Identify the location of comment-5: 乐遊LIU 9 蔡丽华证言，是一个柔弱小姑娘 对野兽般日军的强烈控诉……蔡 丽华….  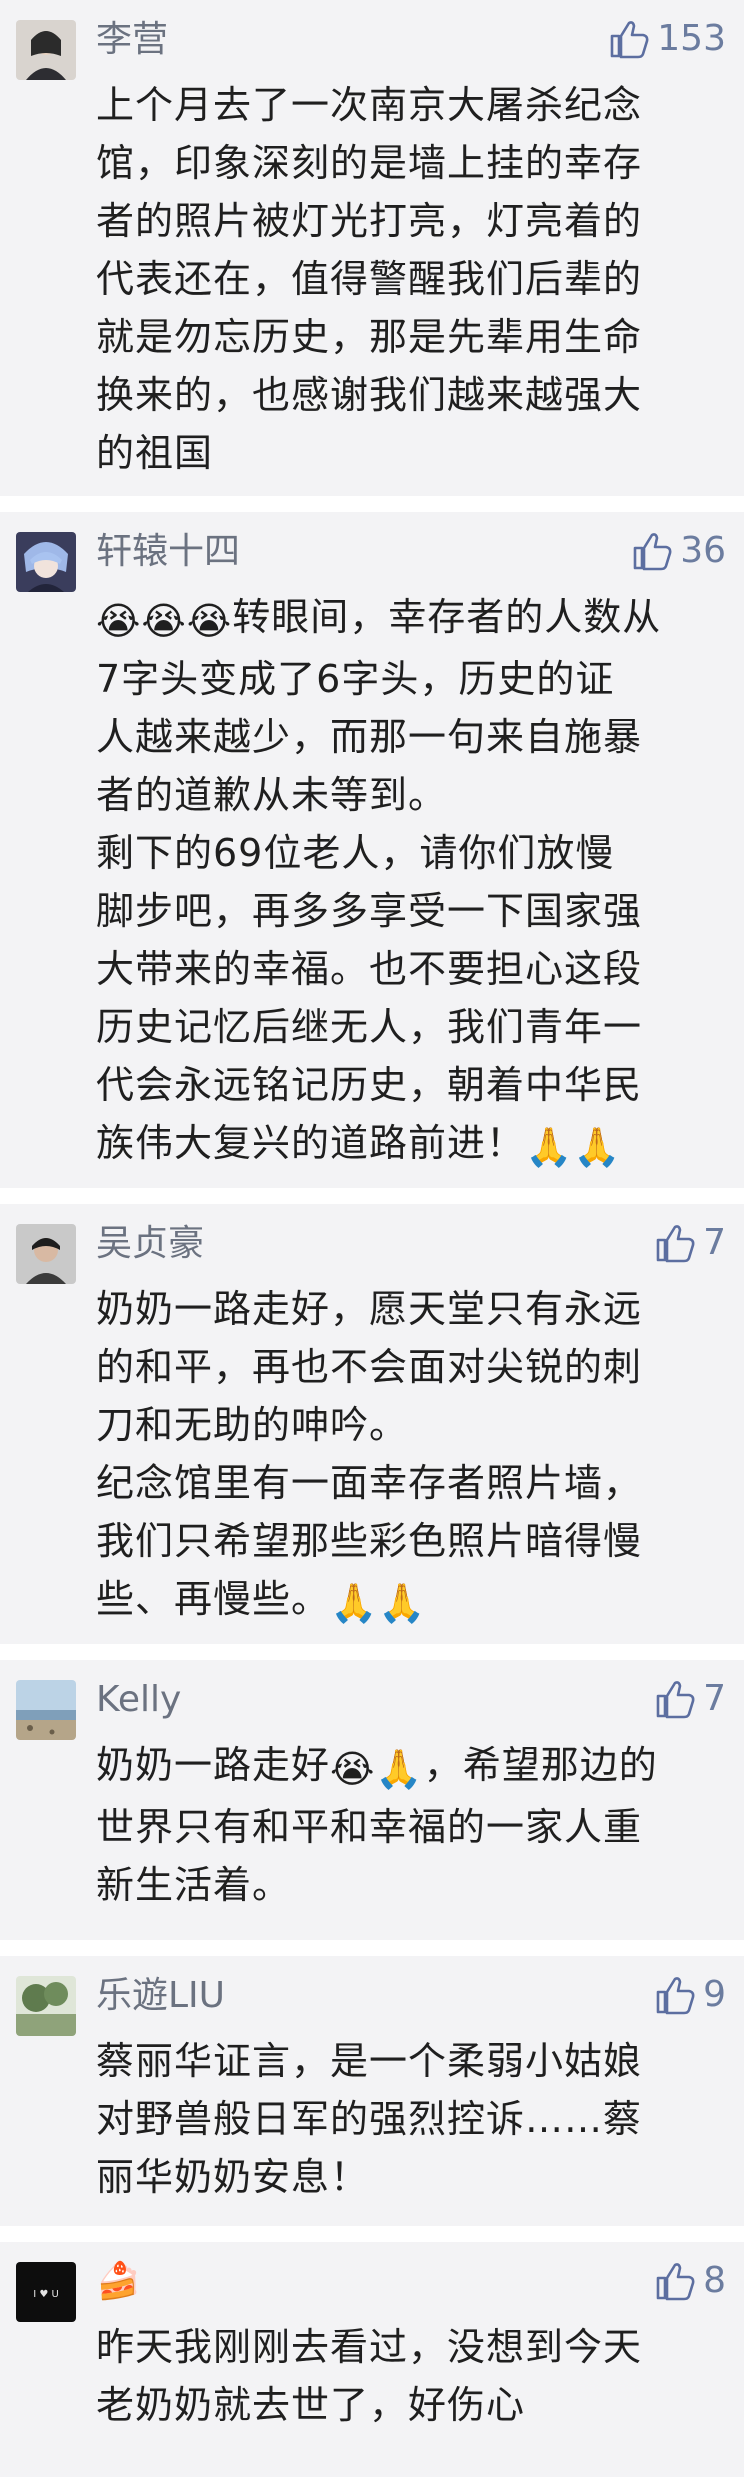
(372, 2091).